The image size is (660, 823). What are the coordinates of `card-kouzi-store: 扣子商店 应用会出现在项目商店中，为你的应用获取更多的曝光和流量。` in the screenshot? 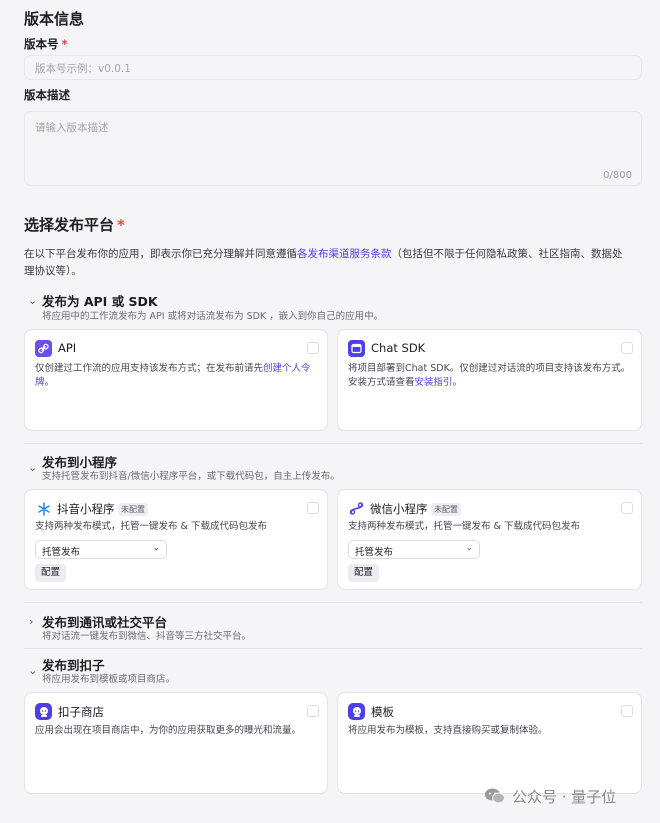 It's located at (176, 743).